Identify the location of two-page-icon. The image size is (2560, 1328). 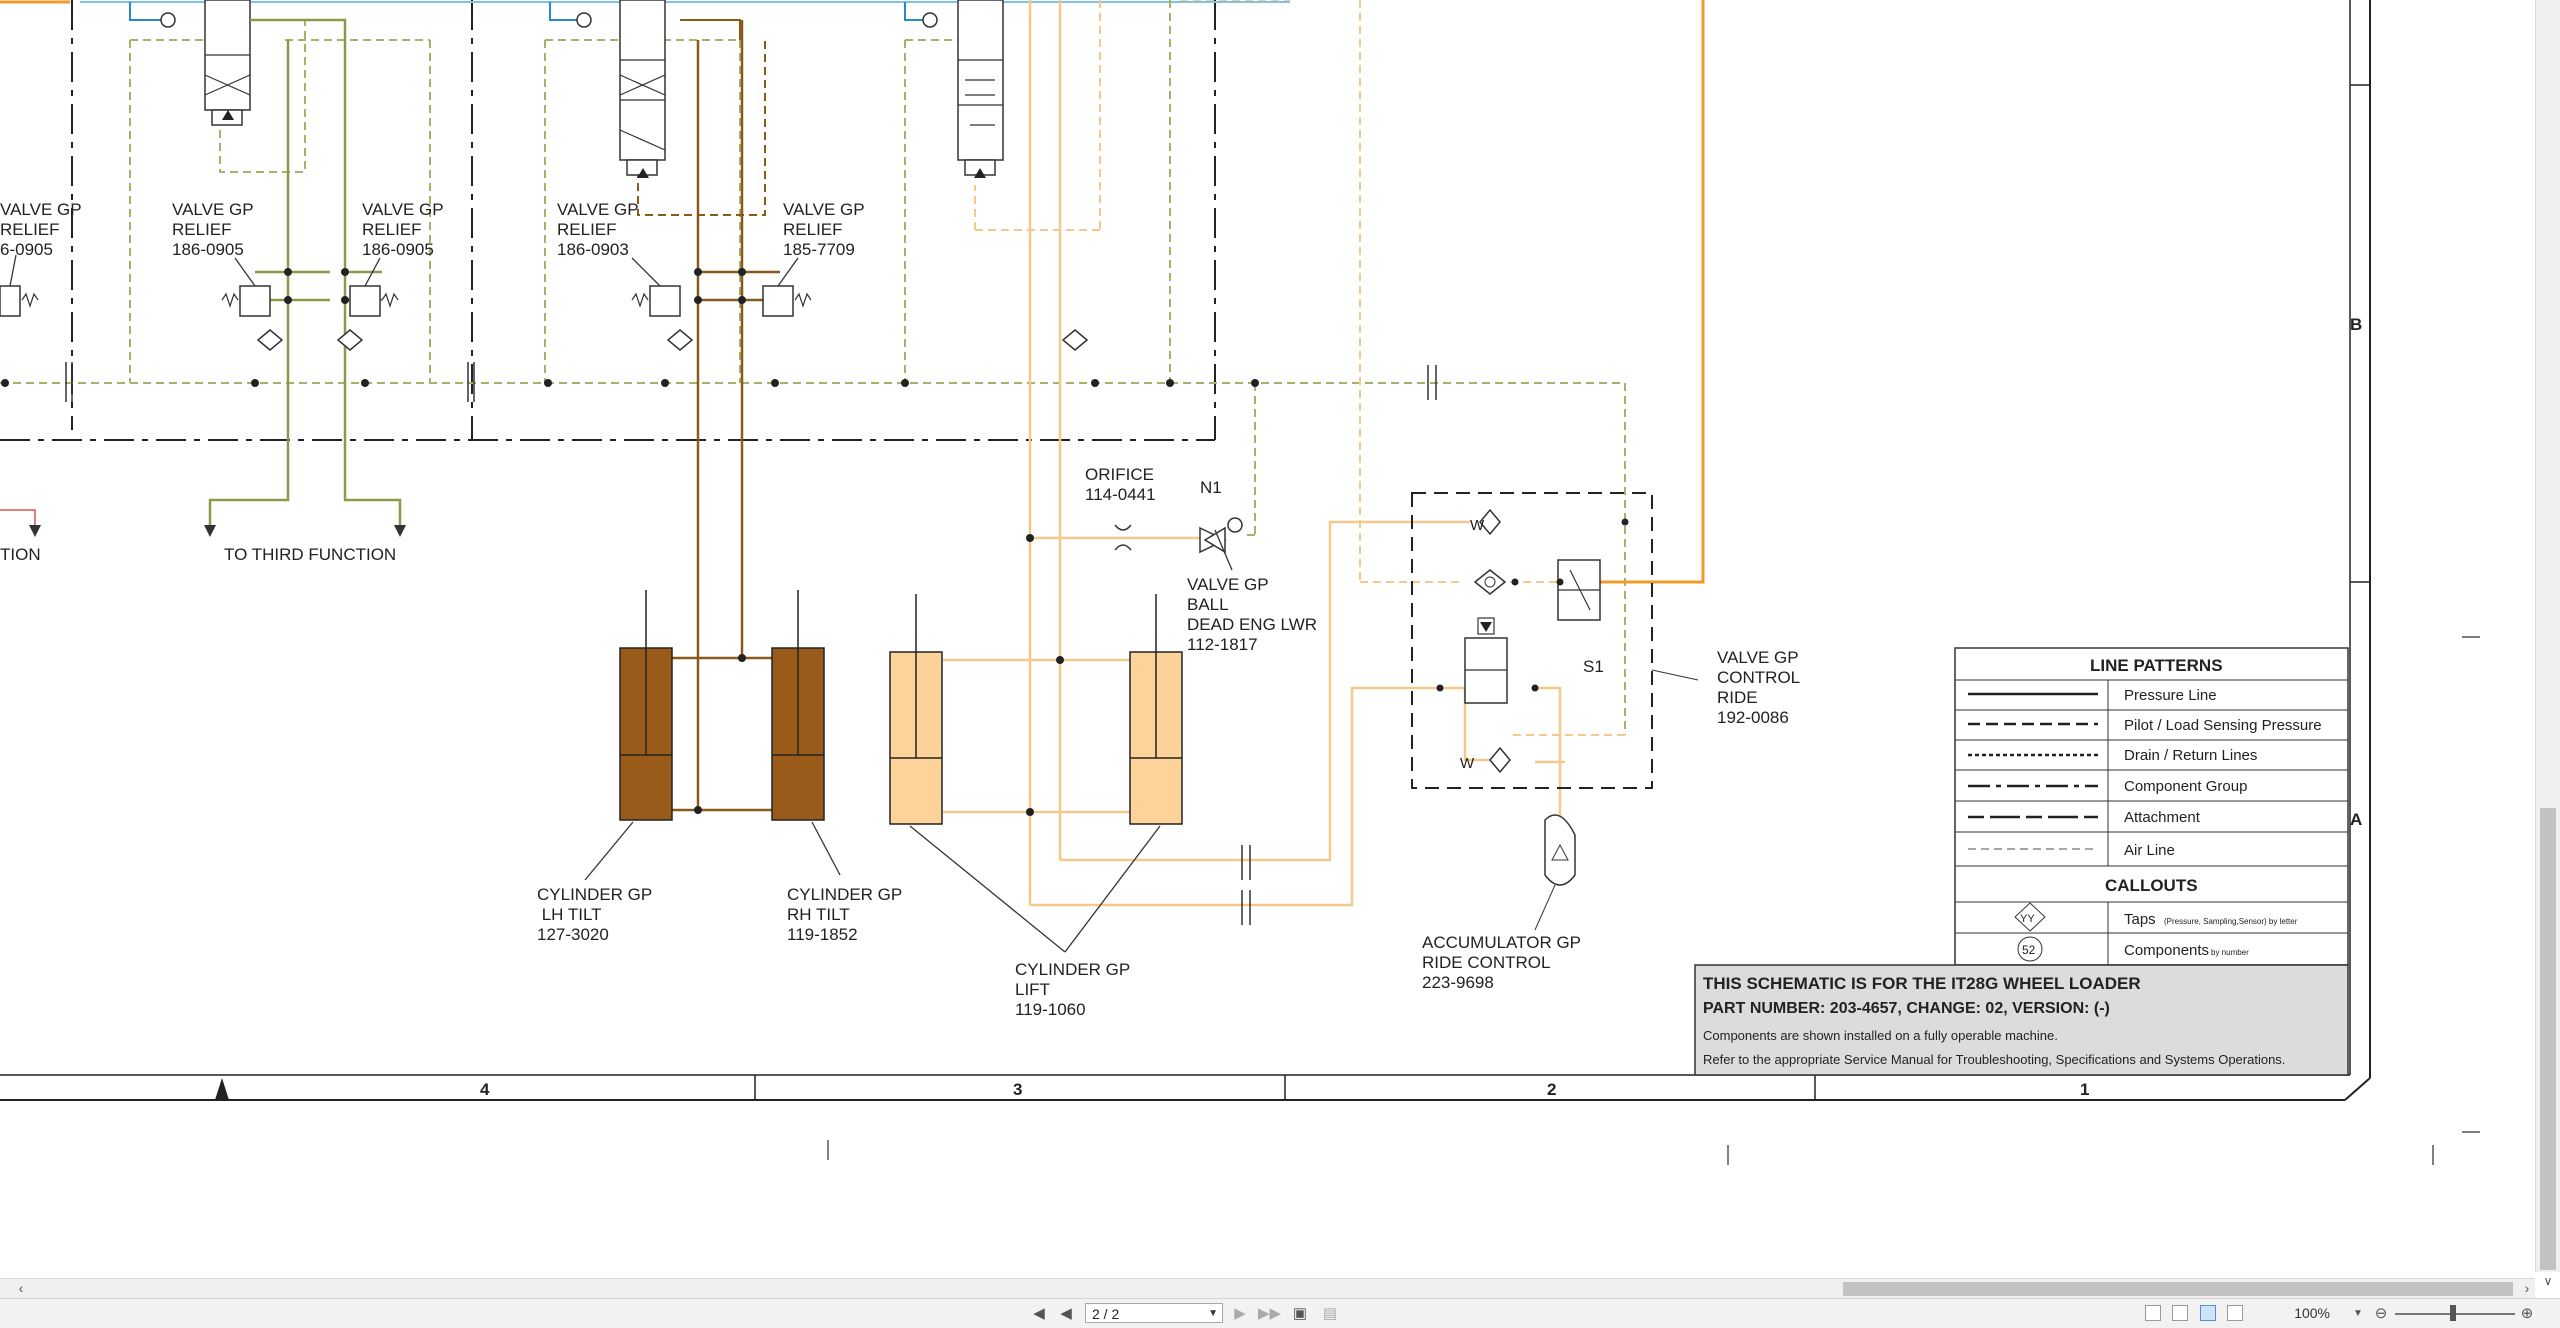
(2208, 1313).